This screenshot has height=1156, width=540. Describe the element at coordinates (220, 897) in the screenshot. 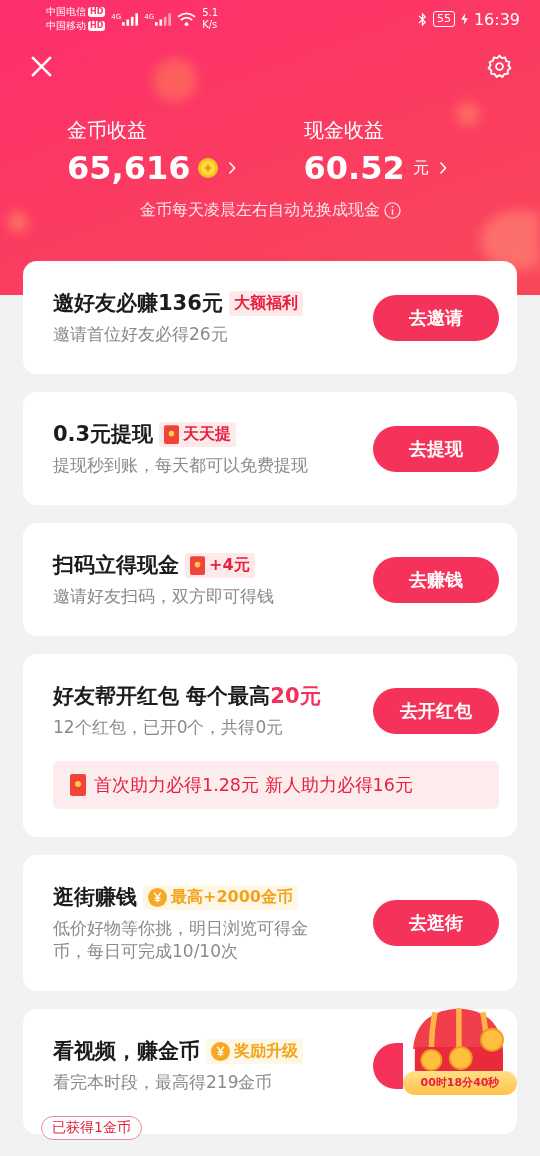

I see `task-tag: 最高+2000金币` at that location.